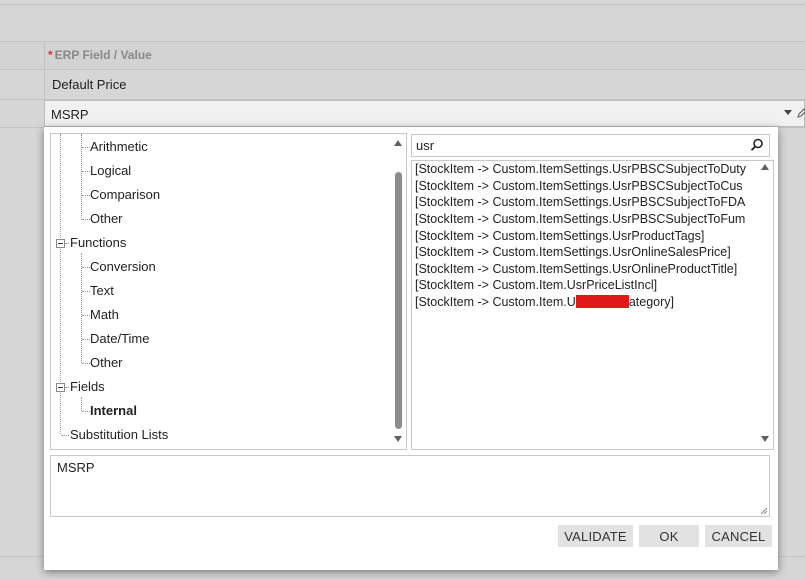  I want to click on tree-item-other-functions: Other, so click(106, 362).